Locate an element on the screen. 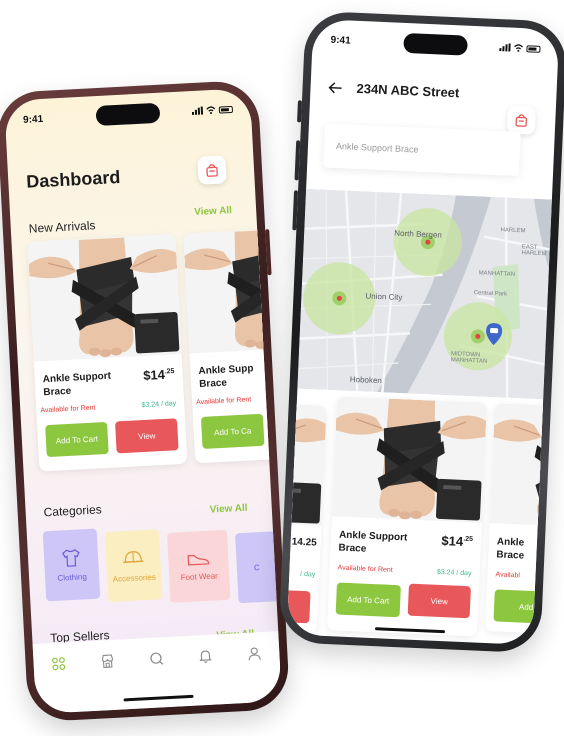 This screenshot has width=564, height=736. action-button is located at coordinates (299, 111).